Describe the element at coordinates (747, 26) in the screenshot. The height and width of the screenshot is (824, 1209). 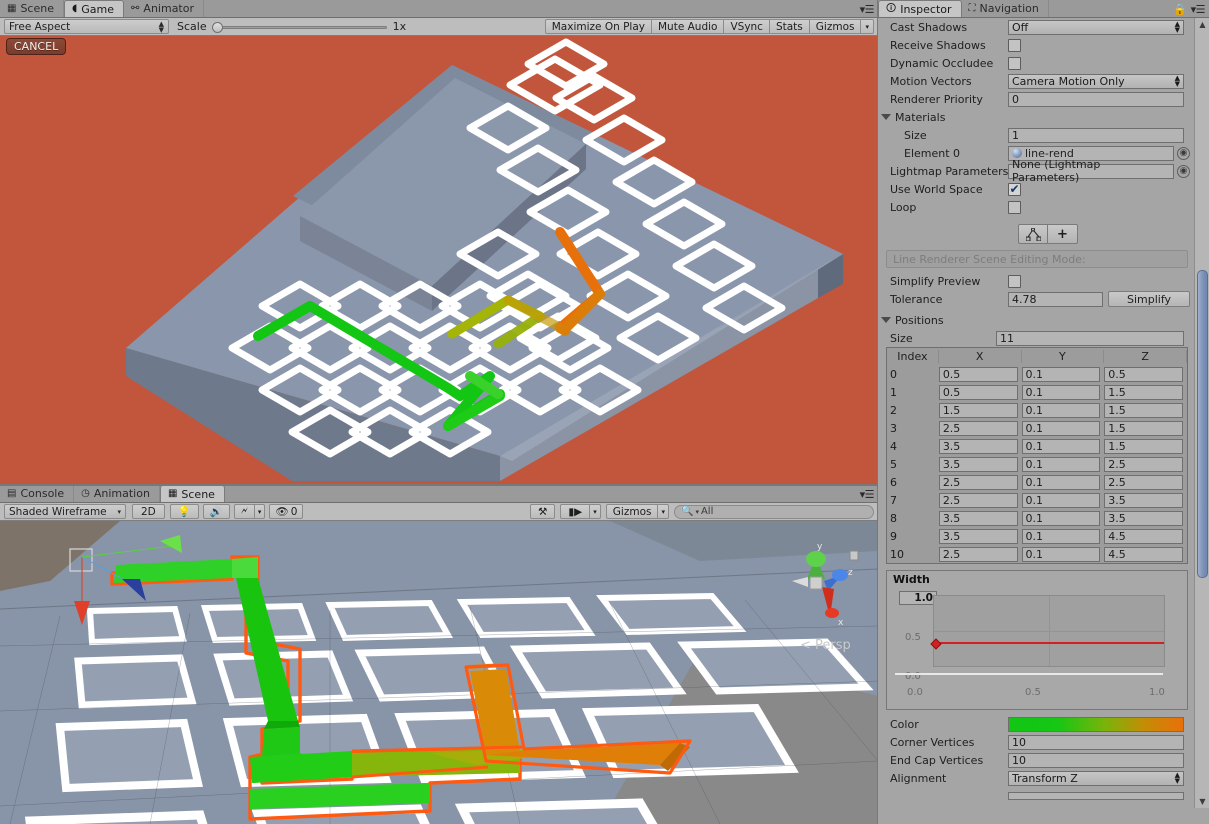
I see `vsync-button: VSync` at that location.